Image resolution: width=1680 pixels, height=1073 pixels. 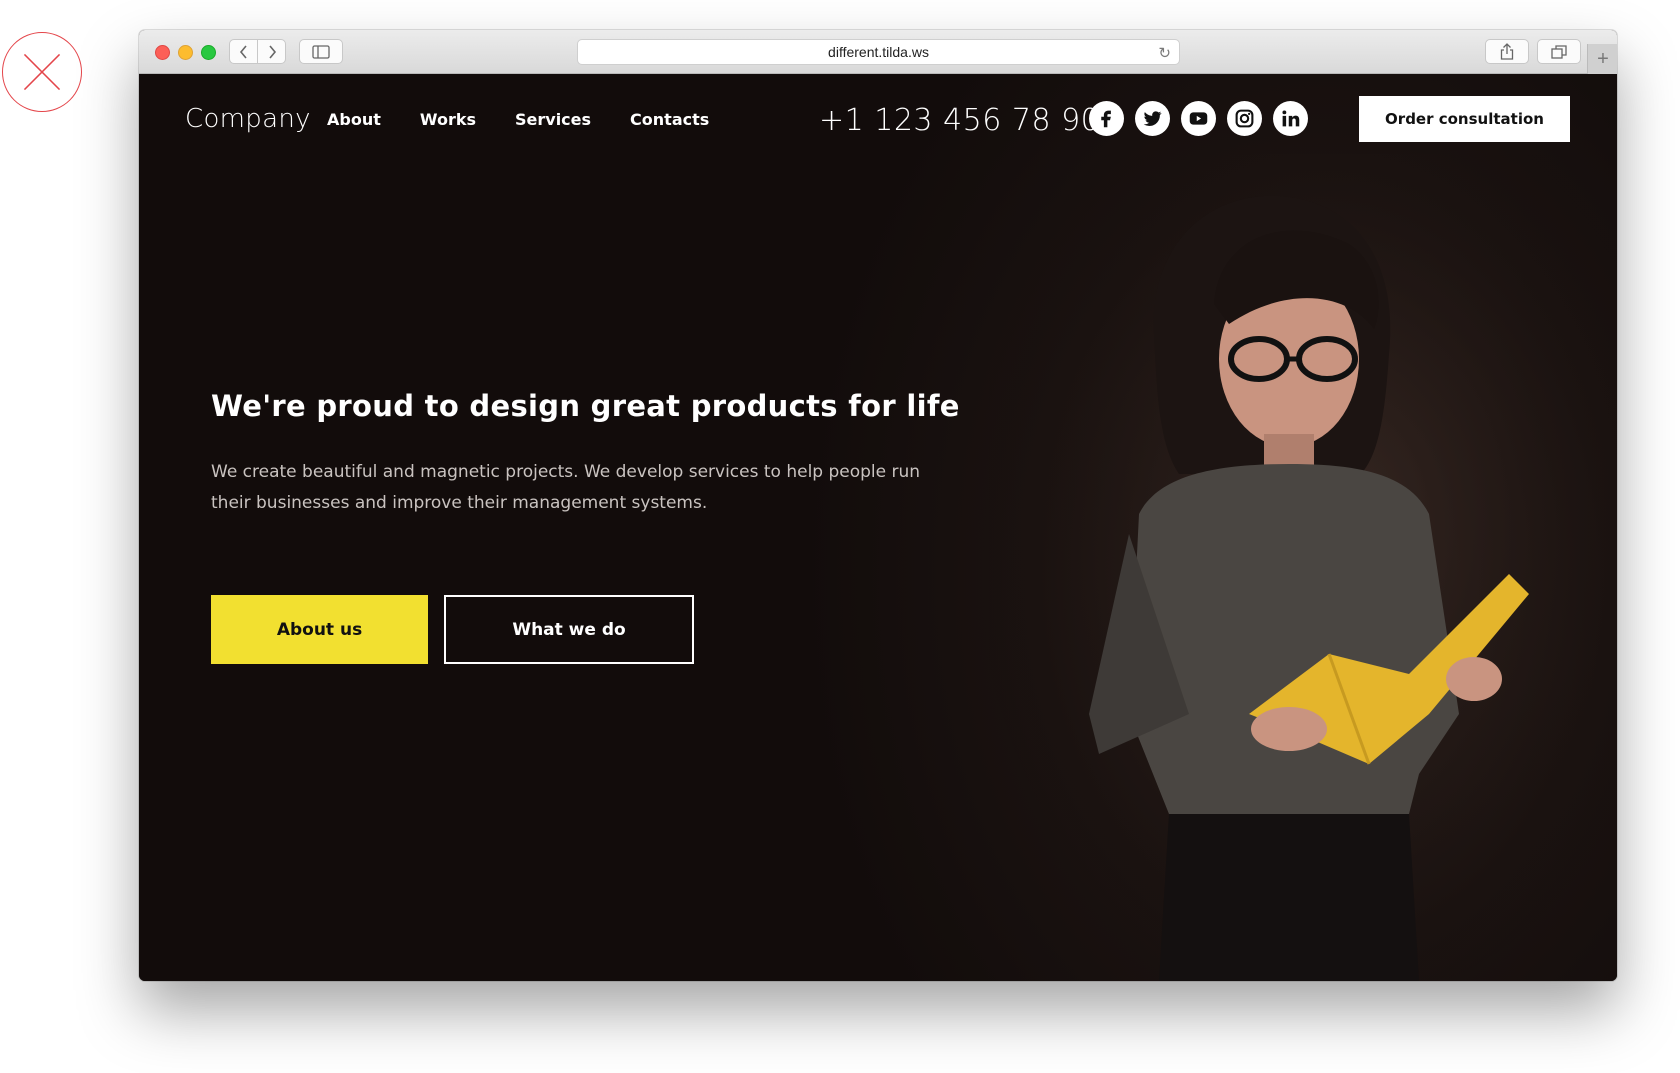 I want to click on reload-icon: ↻, so click(x=1164, y=53).